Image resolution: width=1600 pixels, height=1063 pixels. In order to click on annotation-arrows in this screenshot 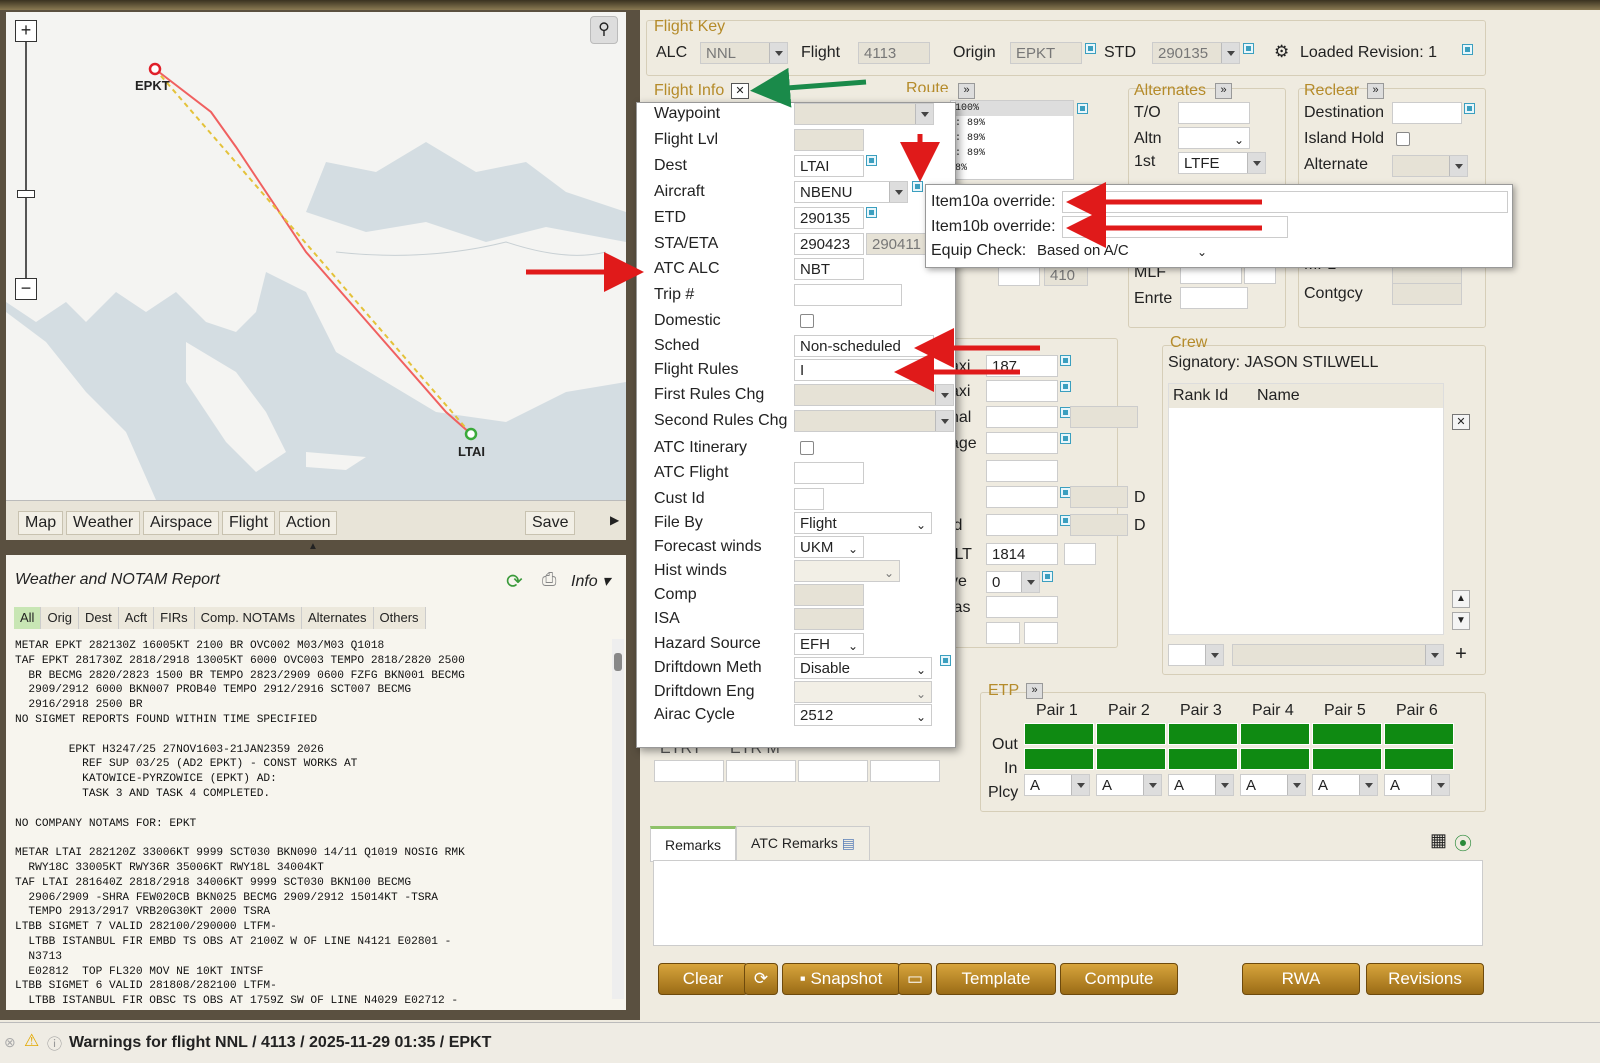, I will do `click(894, 229)`.